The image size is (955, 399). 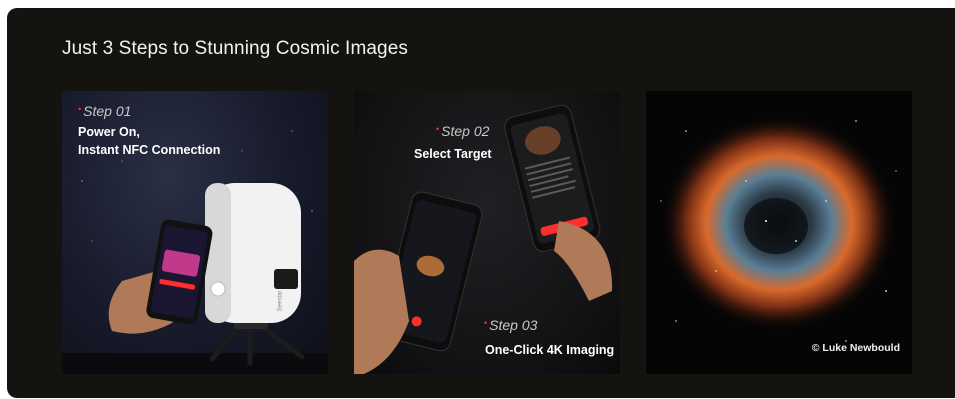 What do you see at coordinates (453, 154) in the screenshot?
I see `step-02-description: Select Target` at bounding box center [453, 154].